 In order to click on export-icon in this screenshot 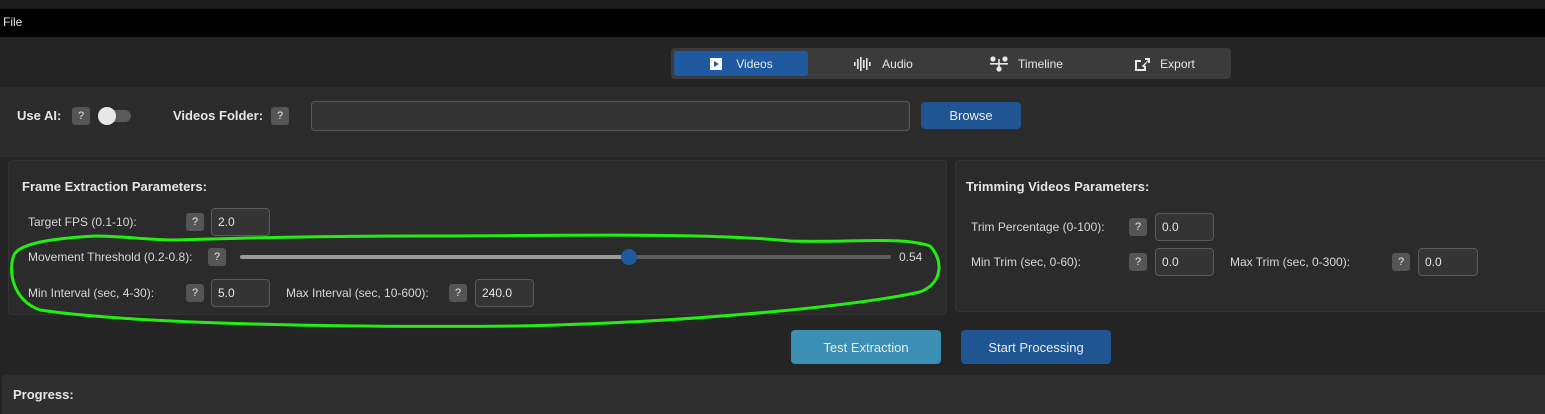, I will do `click(1143, 64)`.